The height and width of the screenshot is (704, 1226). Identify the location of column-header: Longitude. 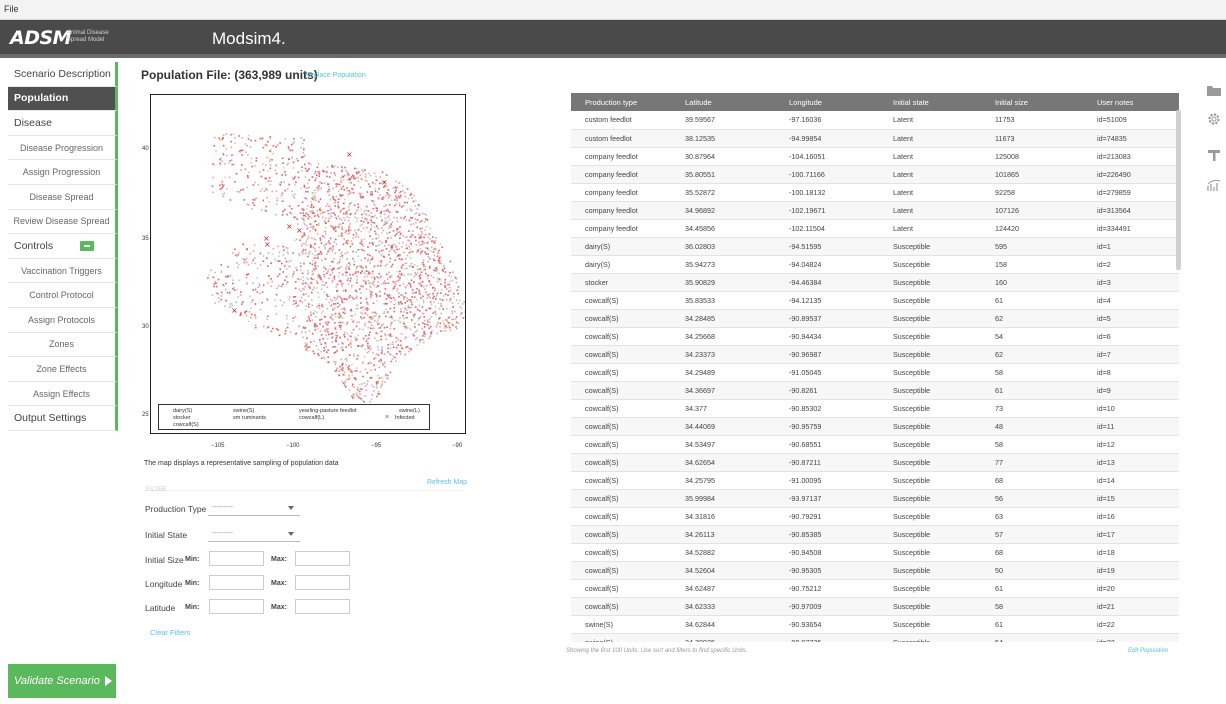
(827, 102).